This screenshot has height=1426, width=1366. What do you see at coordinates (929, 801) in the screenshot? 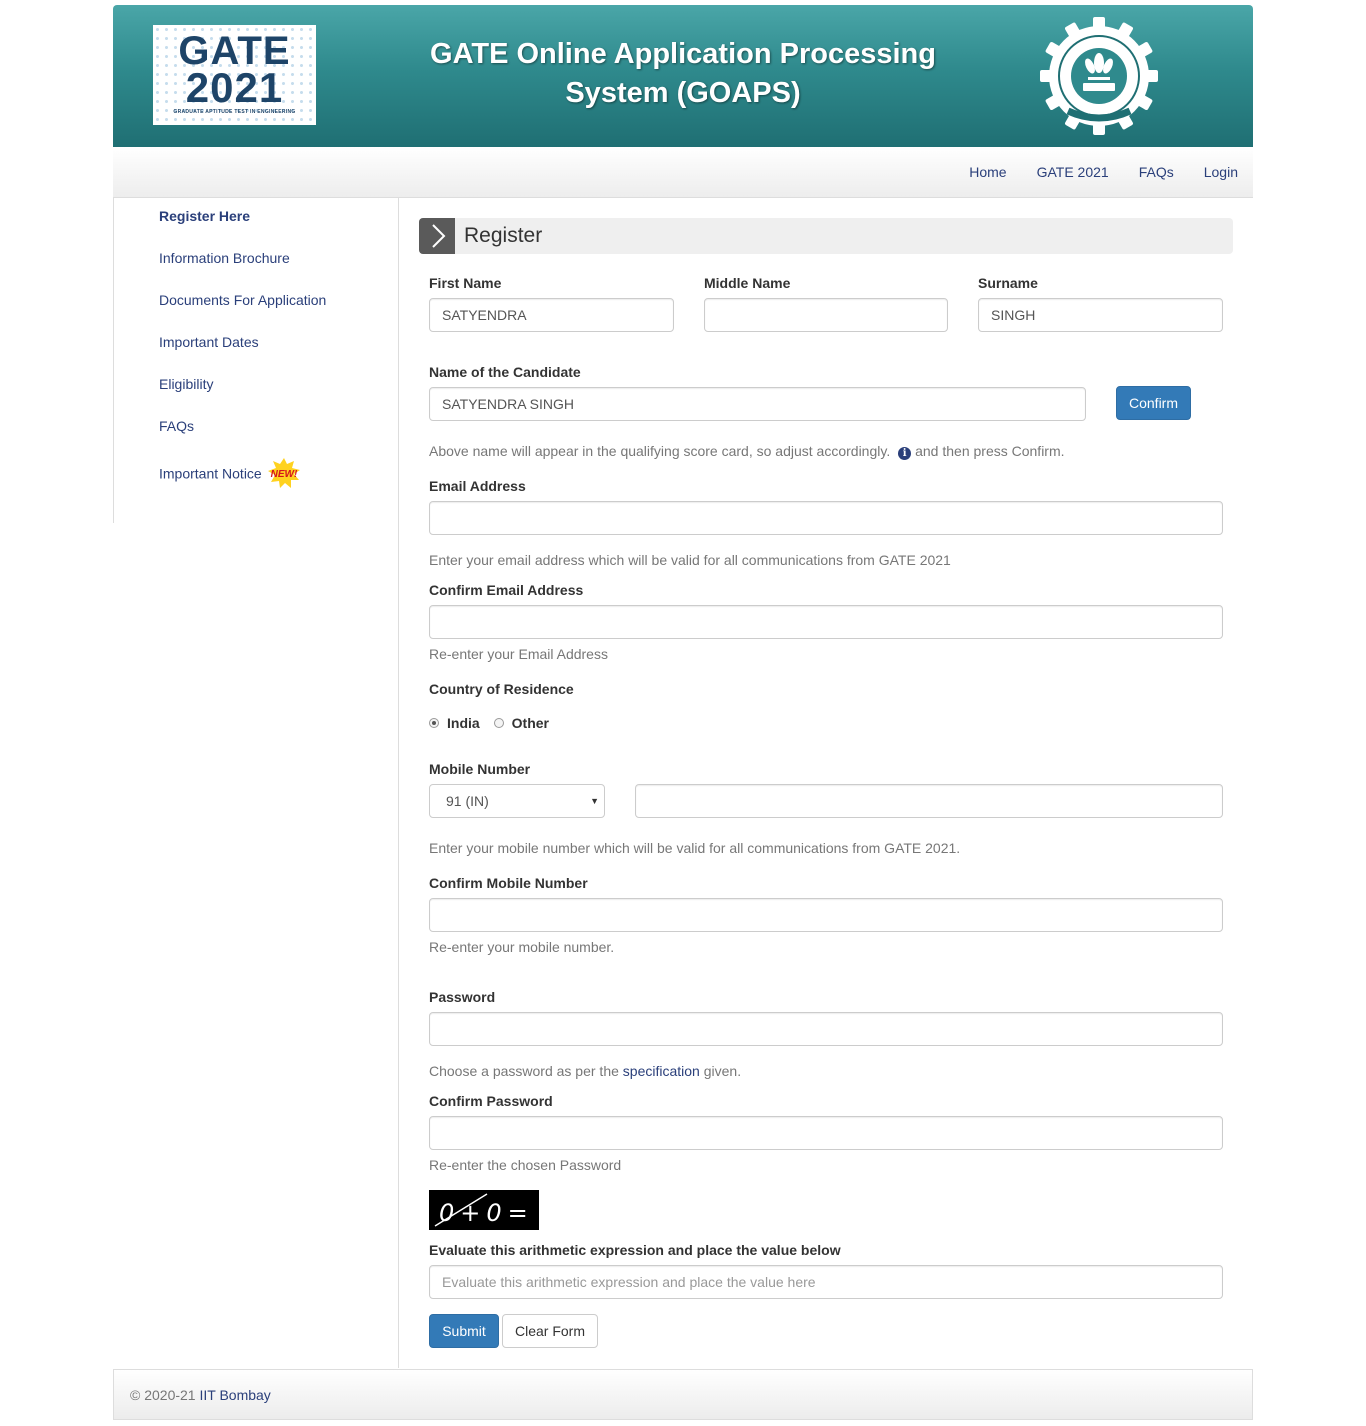
I see `mobile-input` at bounding box center [929, 801].